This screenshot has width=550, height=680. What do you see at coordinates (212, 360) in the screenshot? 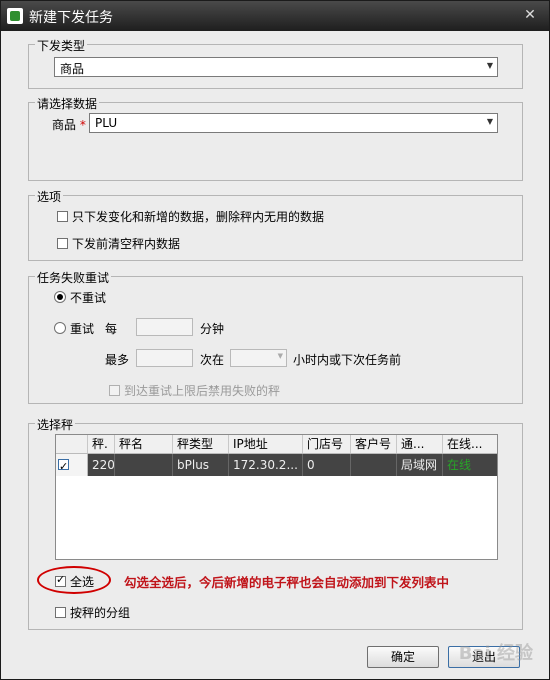
I see `times-in-label: 次在` at bounding box center [212, 360].